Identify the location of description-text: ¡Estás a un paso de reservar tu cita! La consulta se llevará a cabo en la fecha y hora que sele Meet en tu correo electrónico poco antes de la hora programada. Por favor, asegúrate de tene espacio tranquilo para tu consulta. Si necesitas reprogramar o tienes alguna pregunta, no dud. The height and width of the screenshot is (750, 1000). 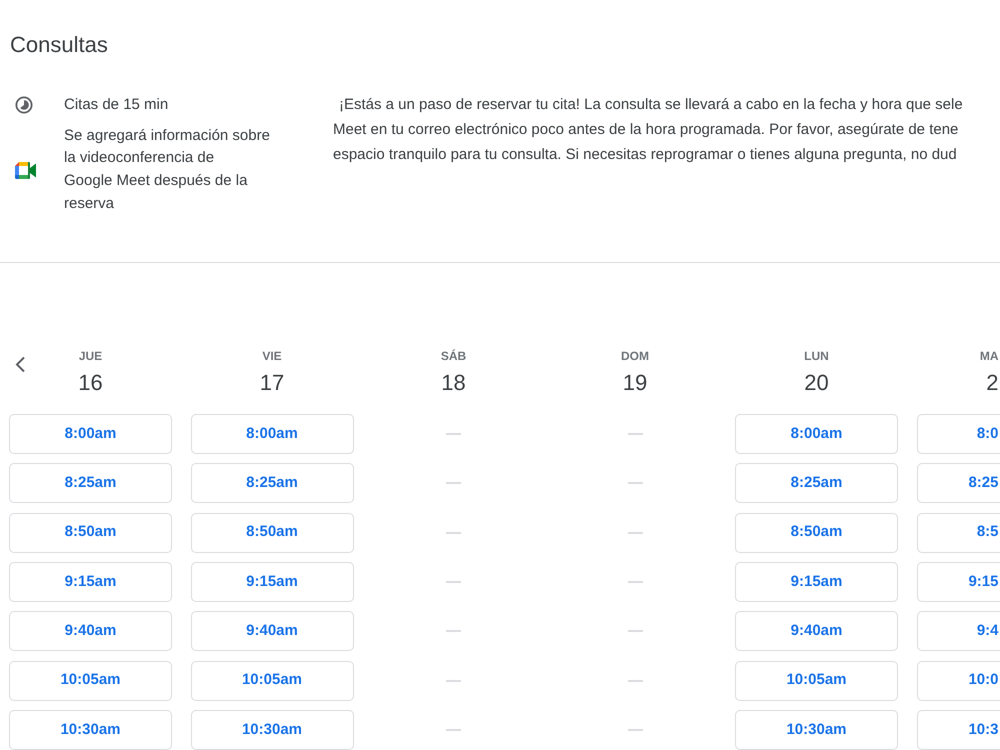
(648, 130).